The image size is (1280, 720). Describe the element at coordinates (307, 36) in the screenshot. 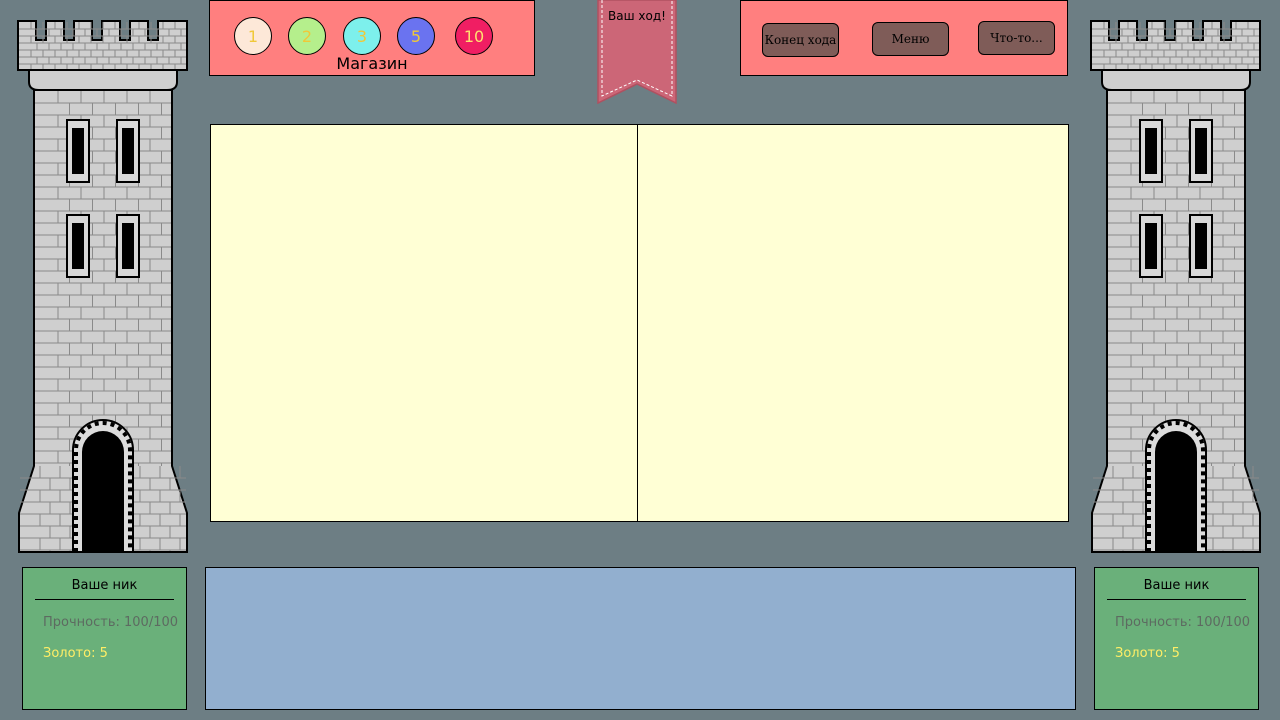

I see `coin-2-button: 2` at that location.